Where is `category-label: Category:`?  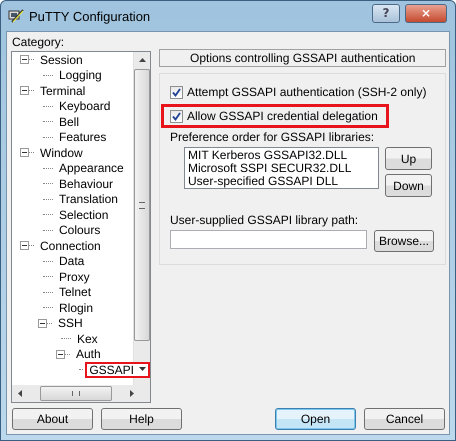 category-label: Category: is located at coordinates (38, 42).